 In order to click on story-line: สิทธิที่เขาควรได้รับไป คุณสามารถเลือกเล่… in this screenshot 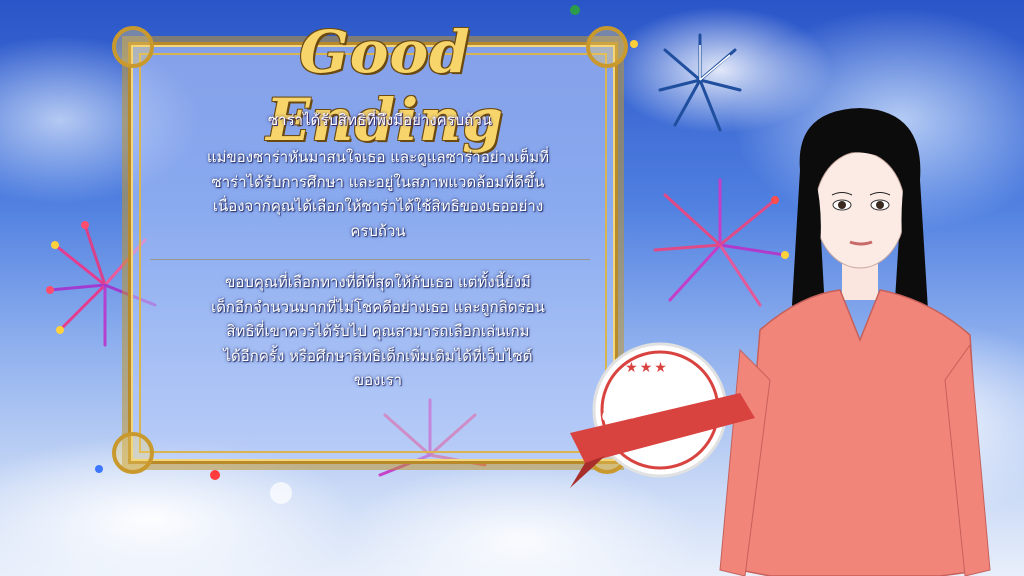, I will do `click(378, 331)`.